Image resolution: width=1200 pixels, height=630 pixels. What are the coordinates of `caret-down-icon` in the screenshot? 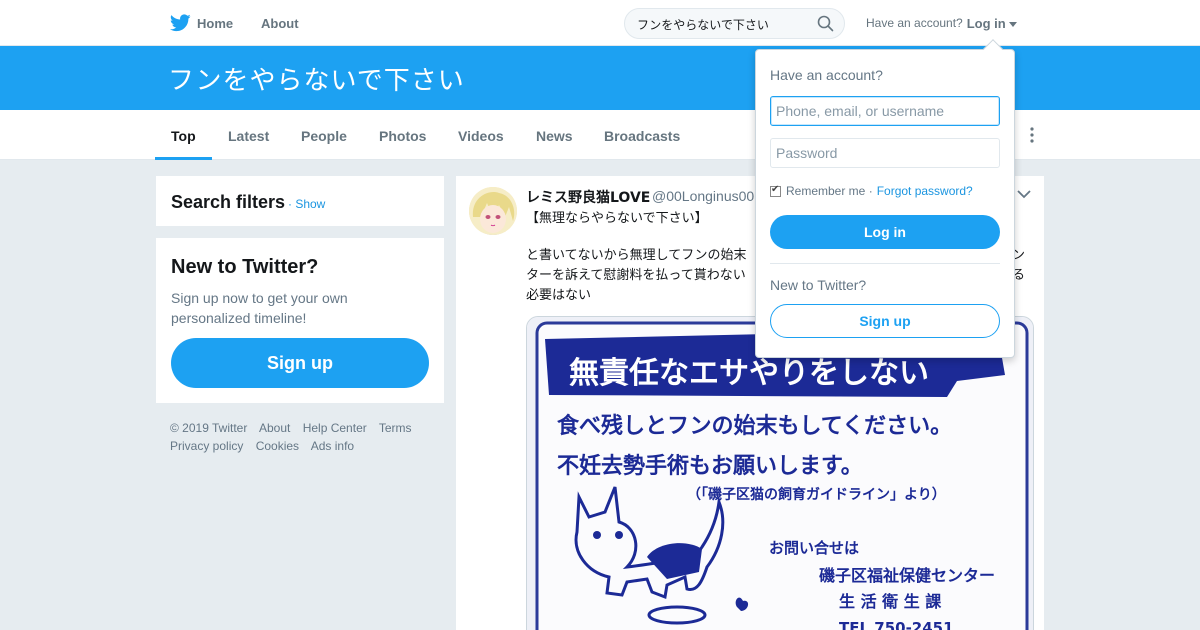 It's located at (1012, 24).